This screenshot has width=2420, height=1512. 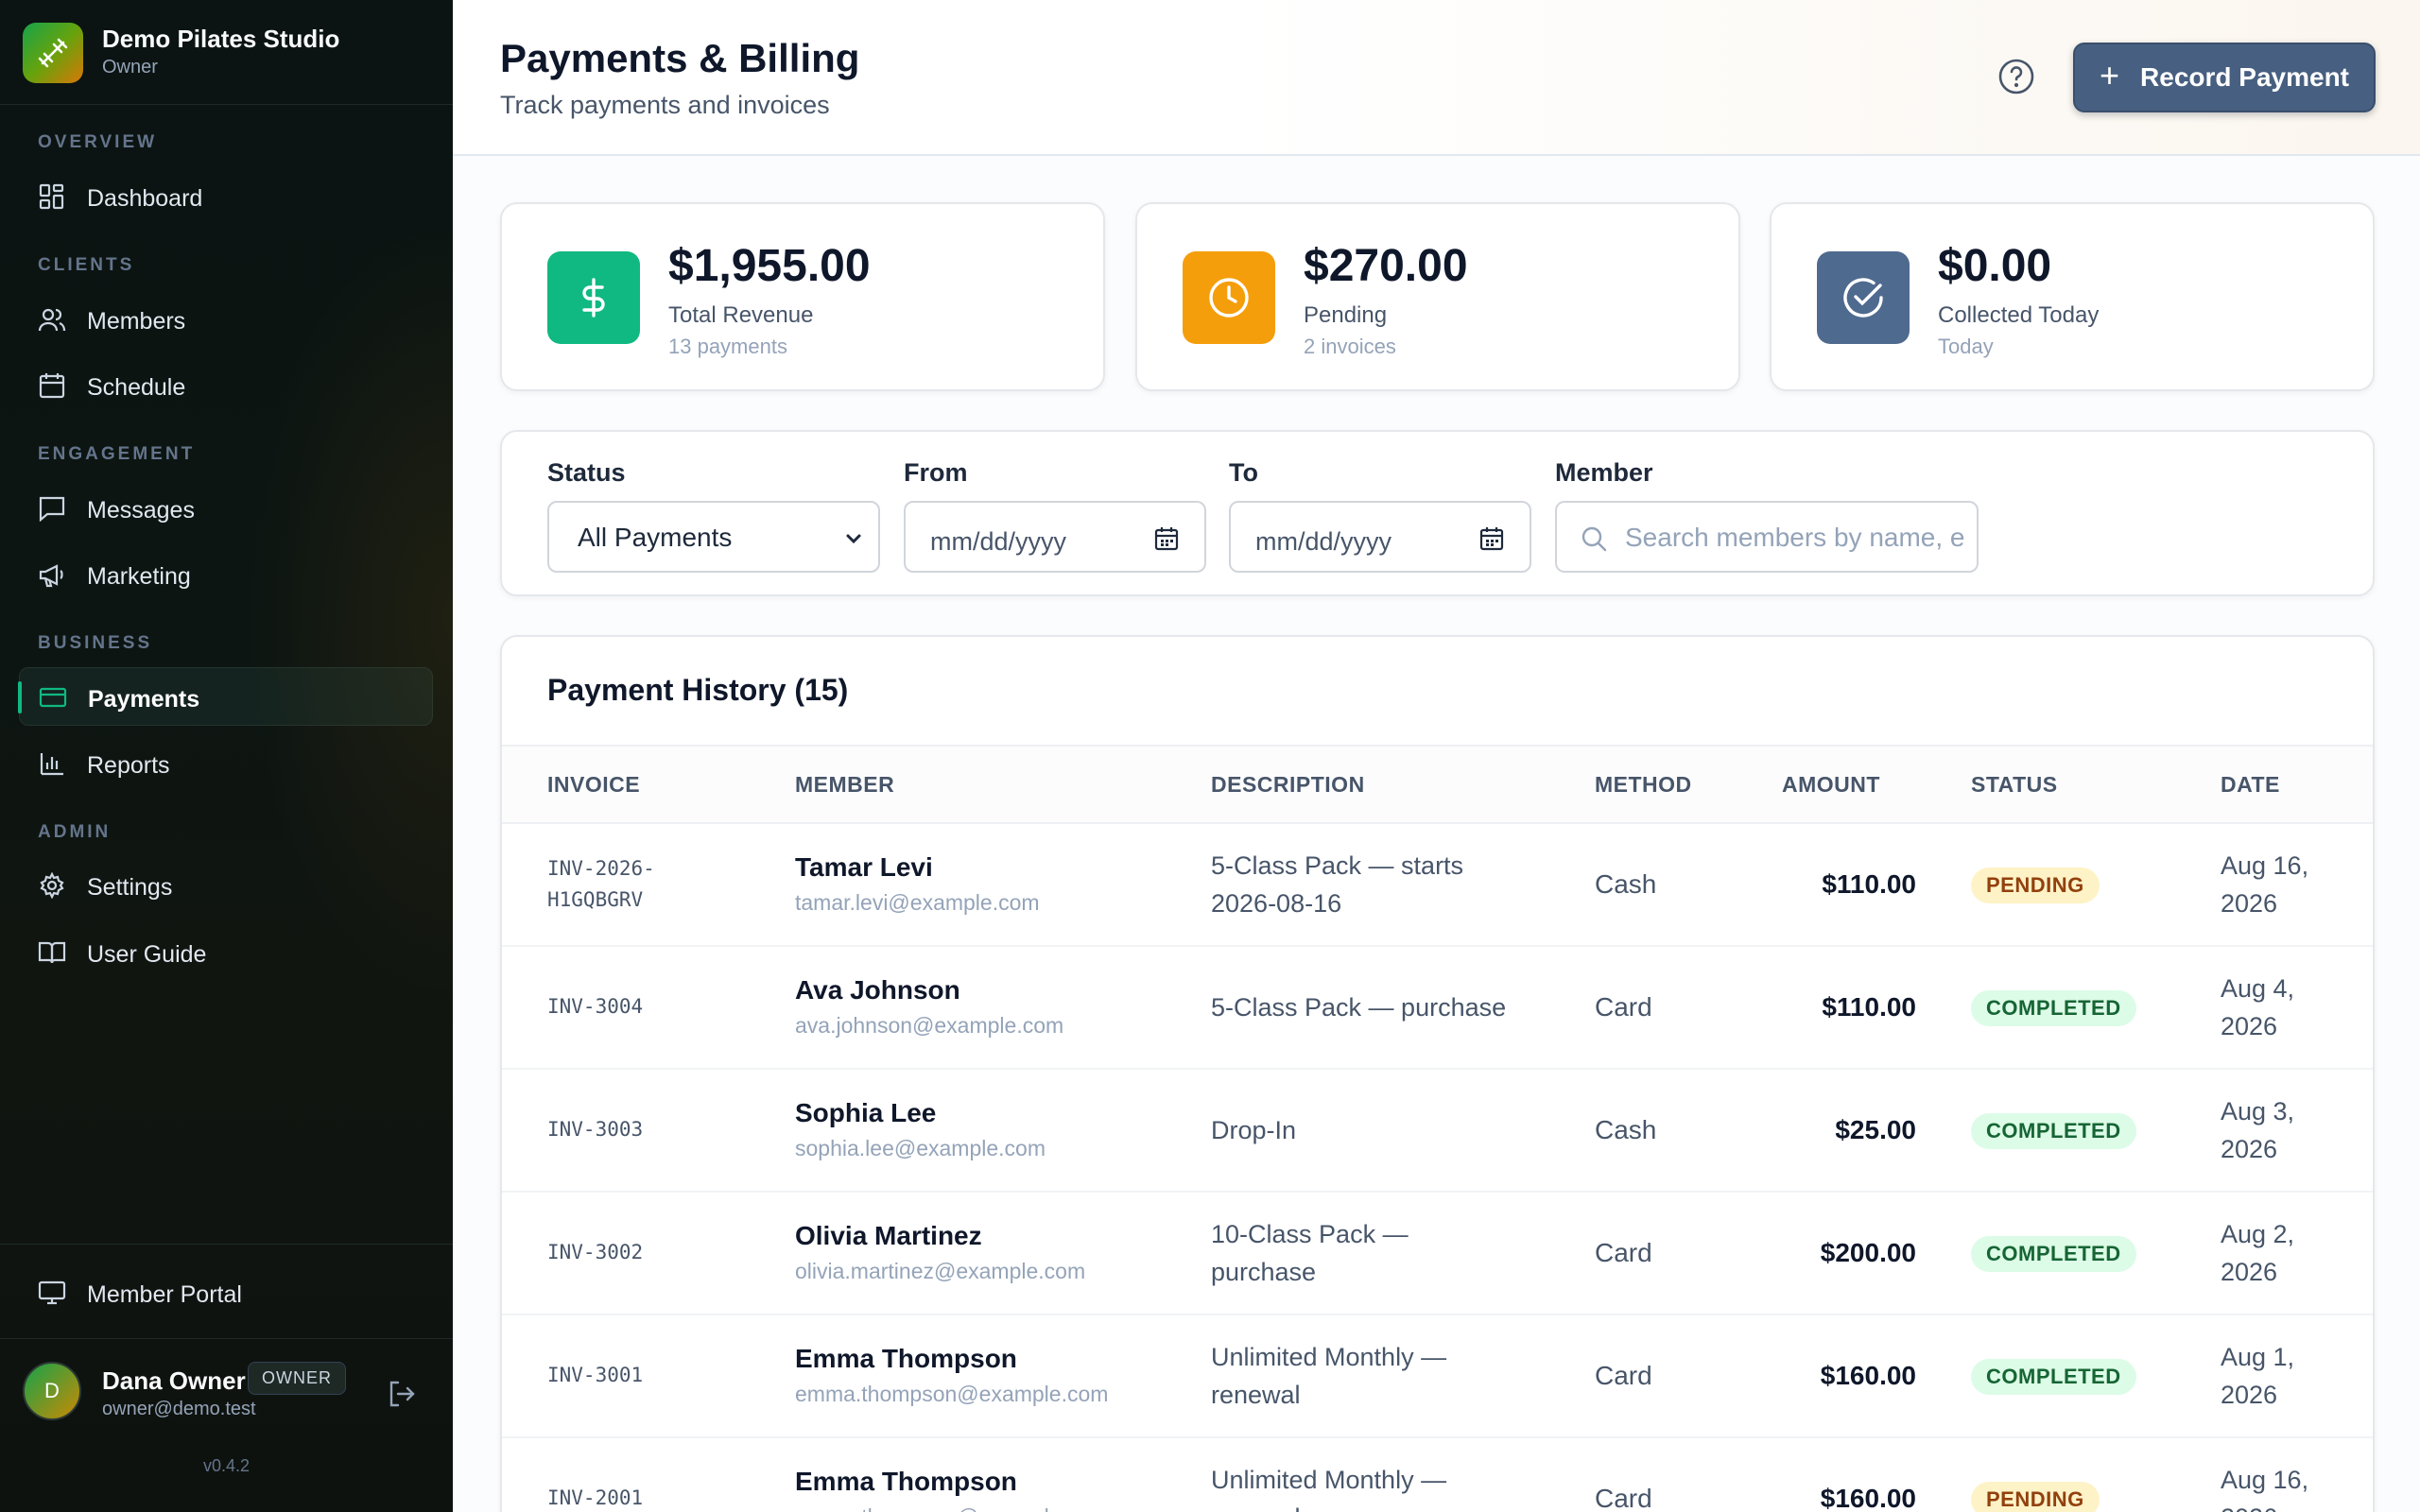 I want to click on from-date-input: mm/dd/yyyy, so click(x=1055, y=537).